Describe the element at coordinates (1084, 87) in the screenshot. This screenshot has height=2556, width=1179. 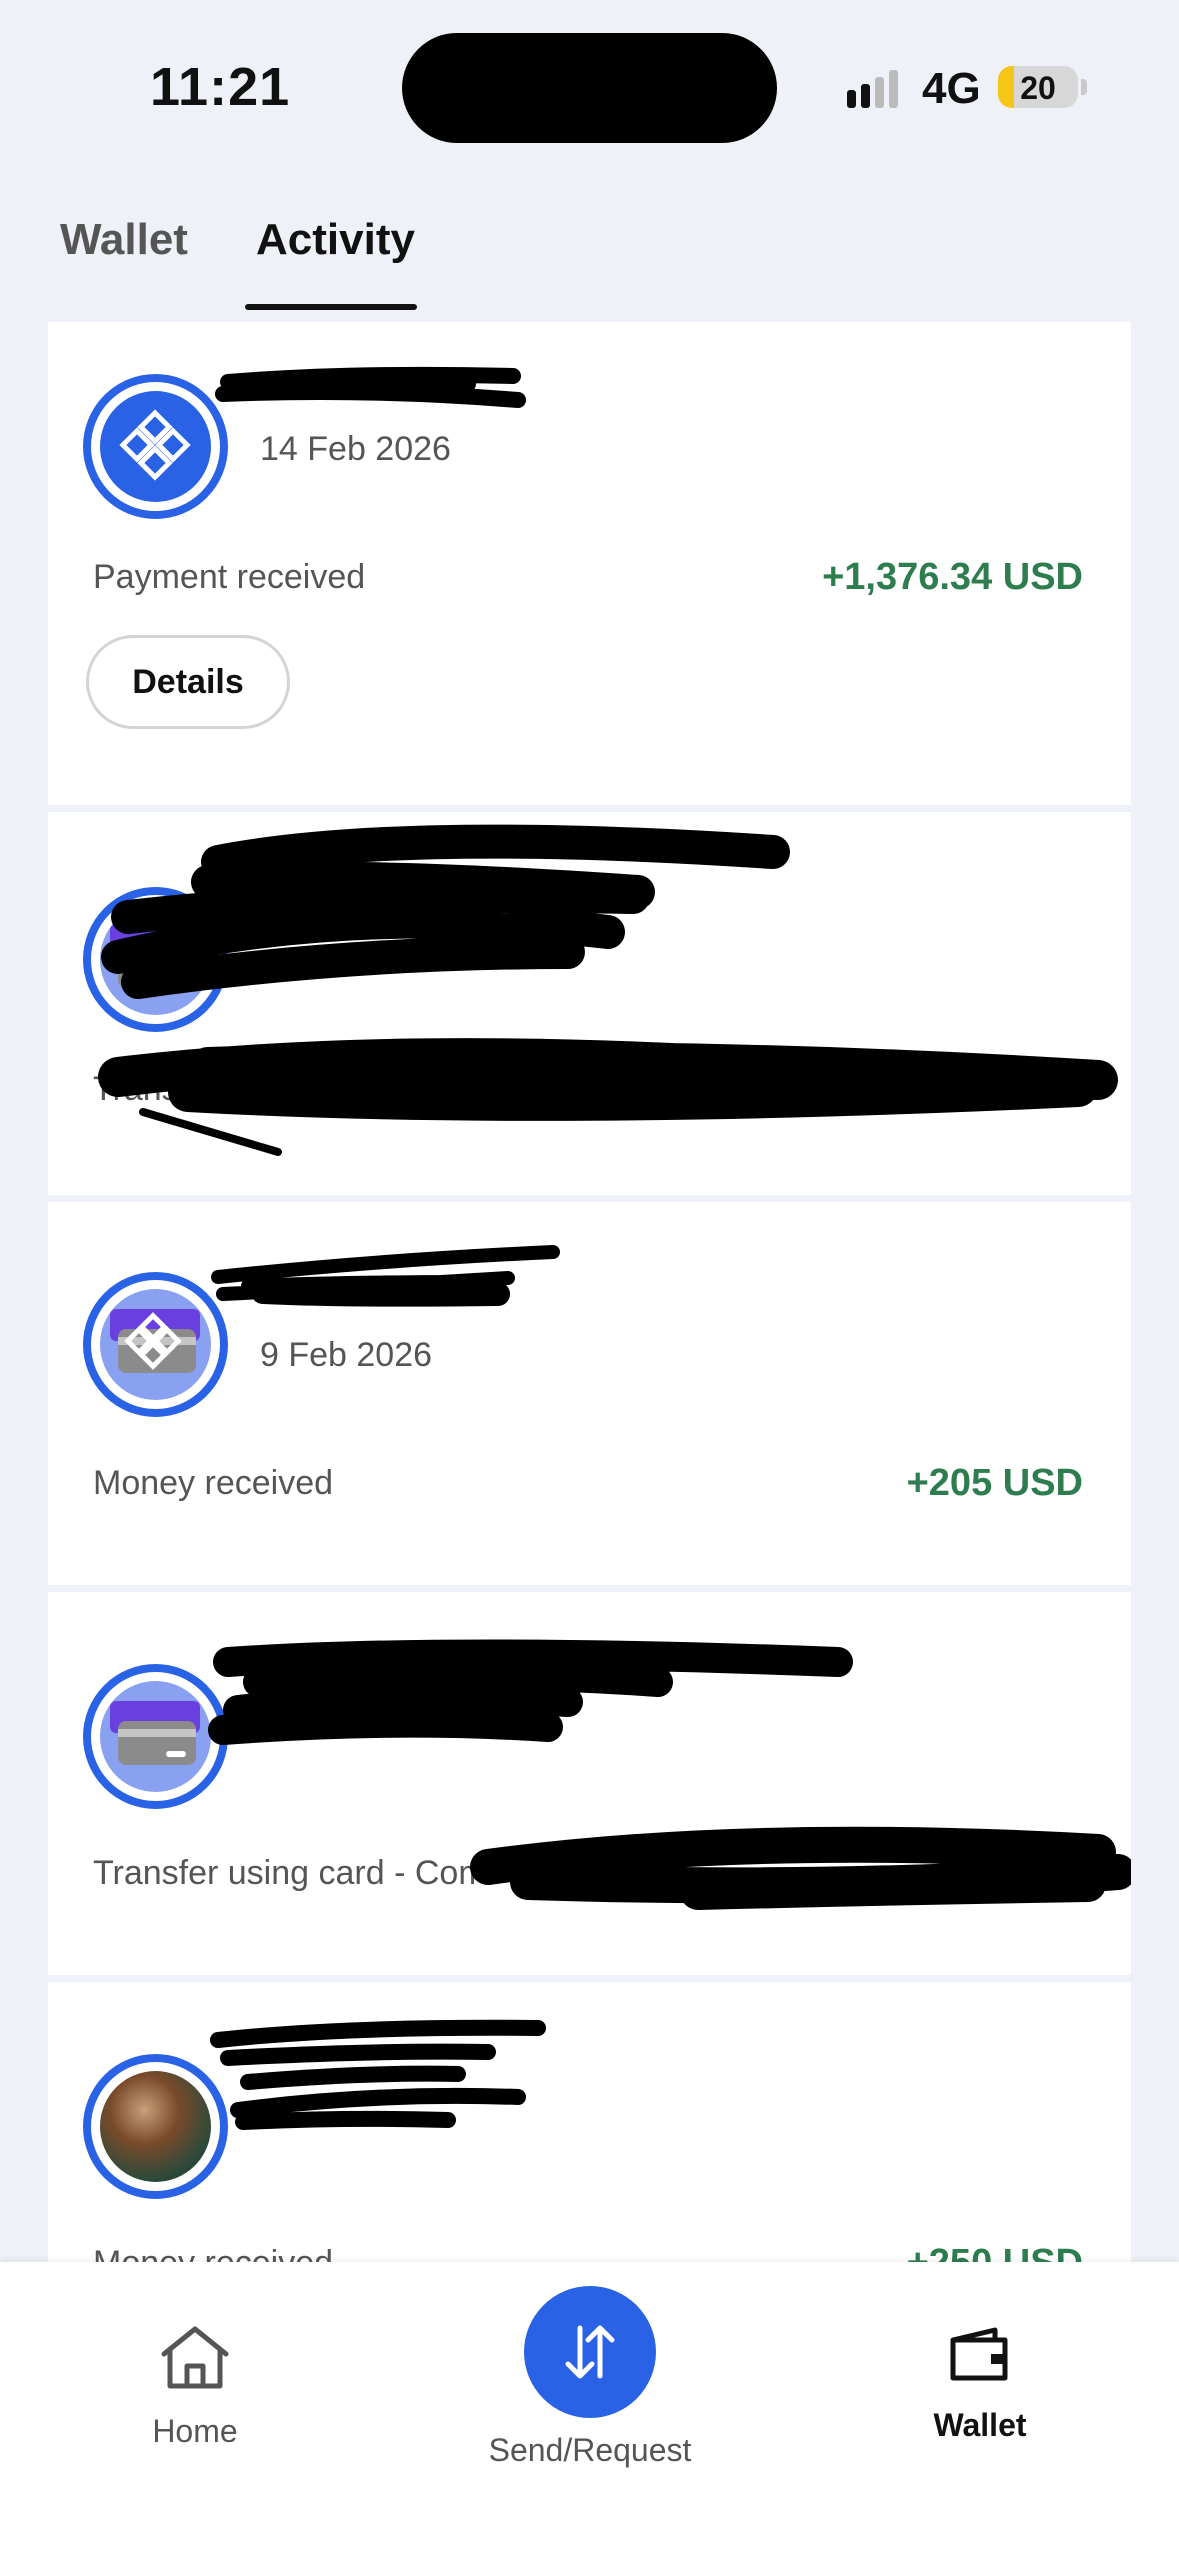
I see `battery-tip` at that location.